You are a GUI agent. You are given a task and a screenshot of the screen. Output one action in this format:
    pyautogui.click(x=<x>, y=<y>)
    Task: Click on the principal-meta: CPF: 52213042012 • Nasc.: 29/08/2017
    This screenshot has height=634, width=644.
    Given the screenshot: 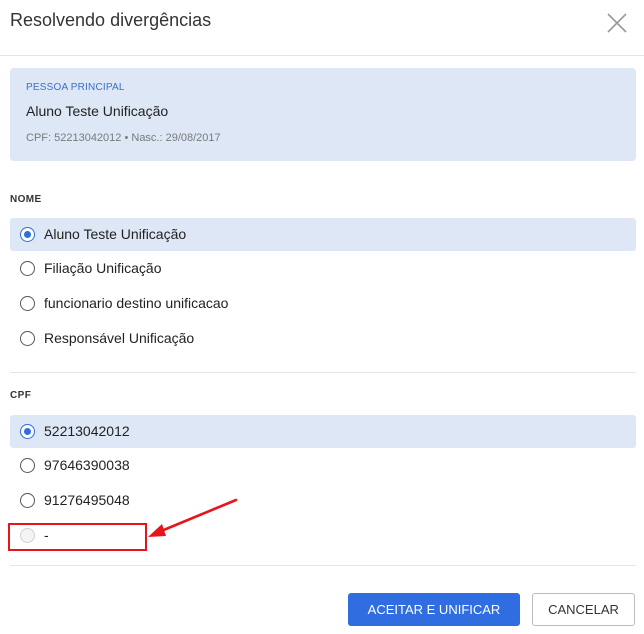 What is the action you would take?
    pyautogui.click(x=123, y=138)
    